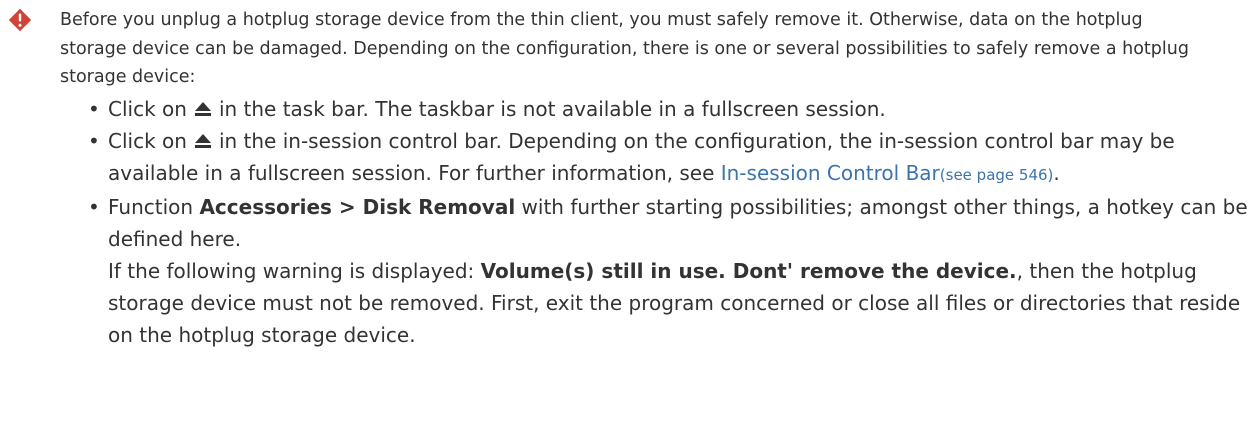  Describe the element at coordinates (830, 173) in the screenshot. I see `in-session-control-bar-link: In-session Control Bar` at that location.